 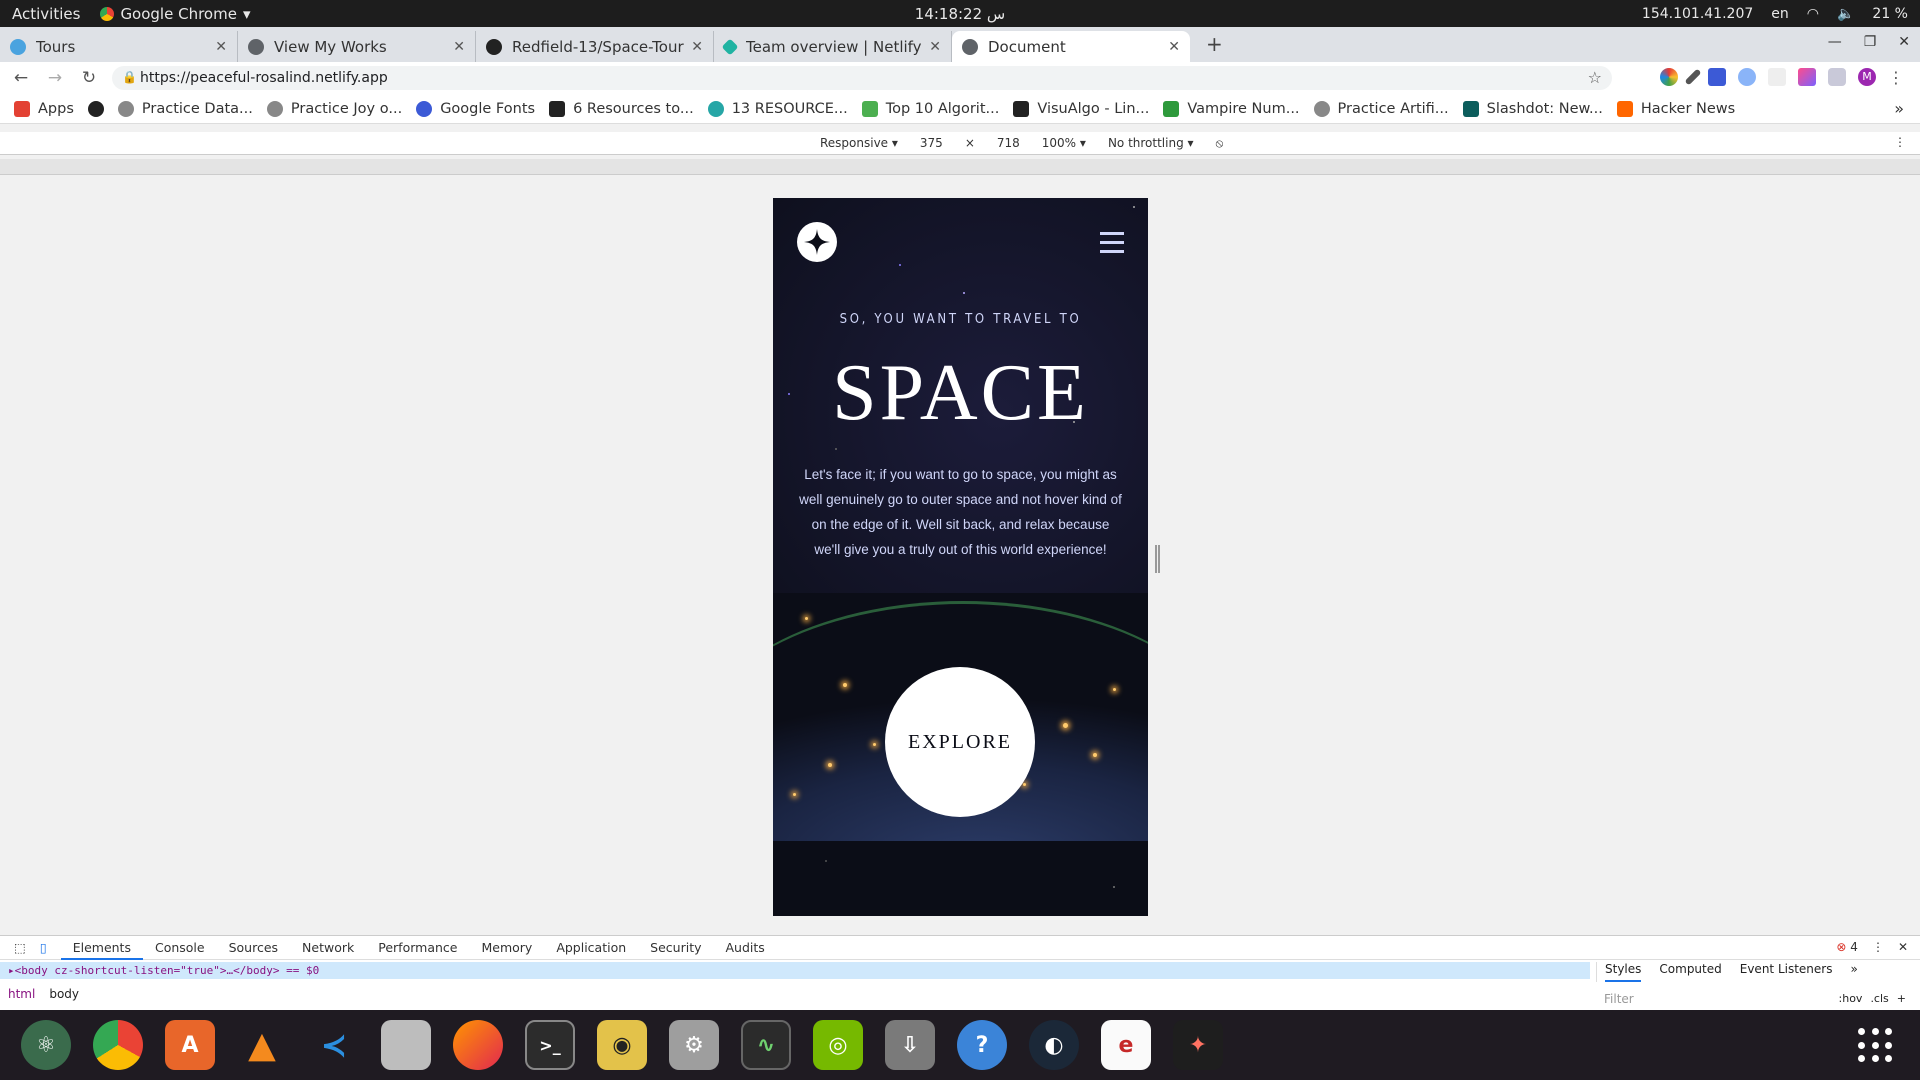 What do you see at coordinates (550, 1045) in the screenshot?
I see `terminal-icon: >_` at bounding box center [550, 1045].